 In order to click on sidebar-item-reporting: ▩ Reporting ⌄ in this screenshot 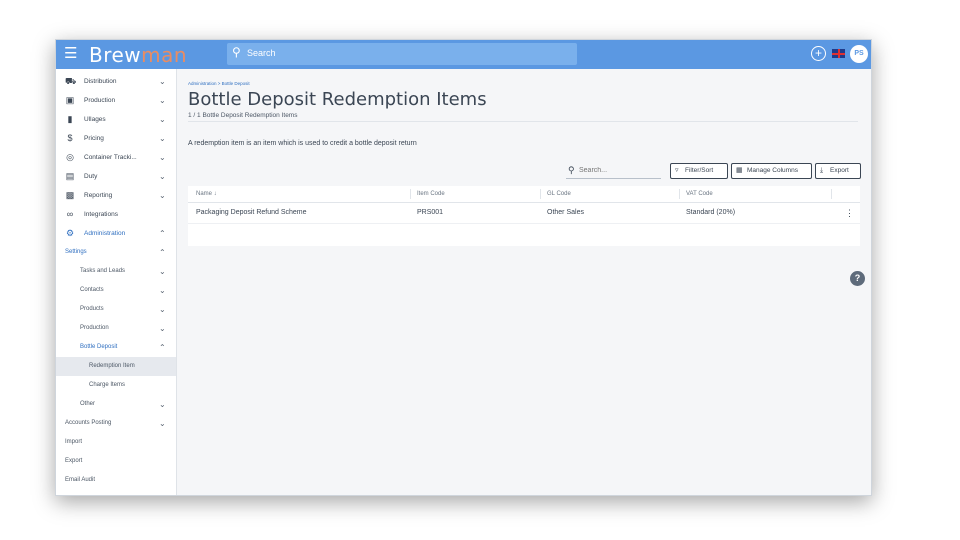, I will do `click(116, 195)`.